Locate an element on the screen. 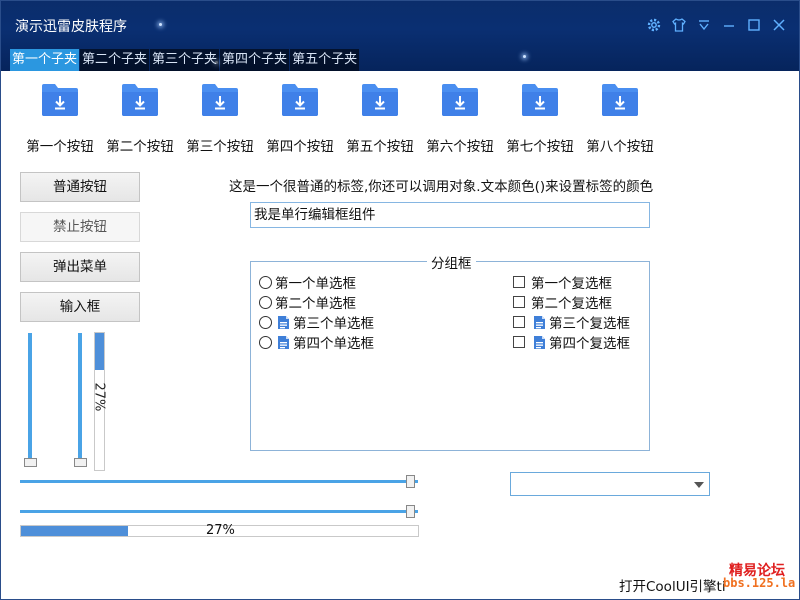 The width and height of the screenshot is (800, 600). tab-strip: 第一个子夹 第二个子夹 第三个子夹 第四个子夹 第五个子夹 is located at coordinates (185, 60).